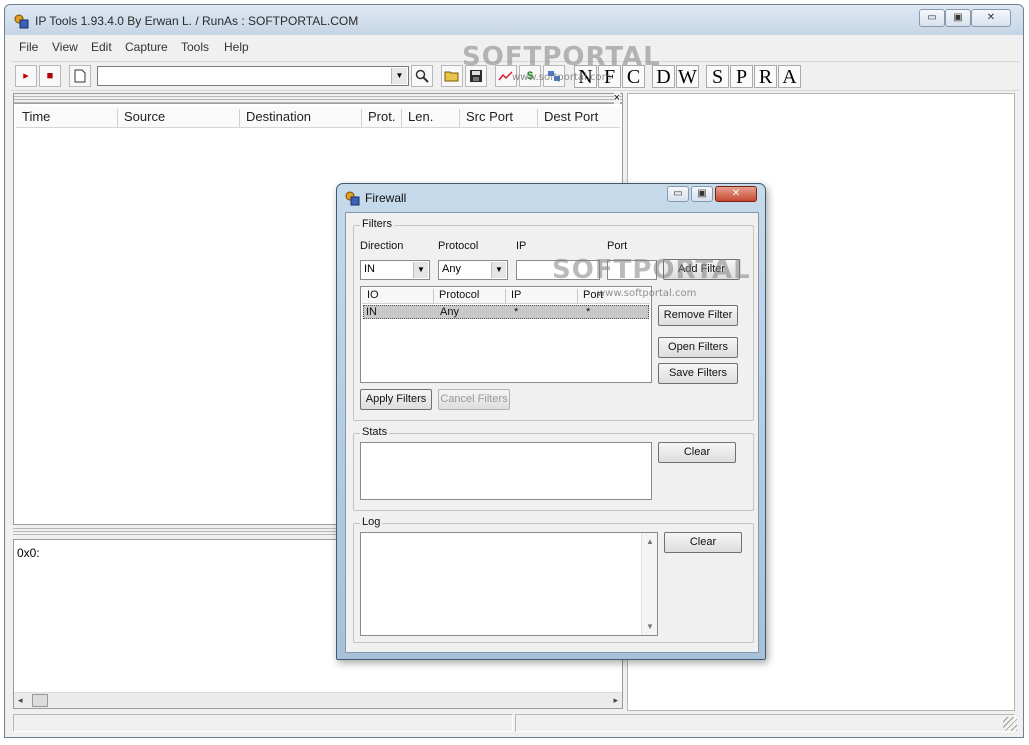 This screenshot has height=745, width=1029. I want to click on ip-label: IP, so click(521, 246).